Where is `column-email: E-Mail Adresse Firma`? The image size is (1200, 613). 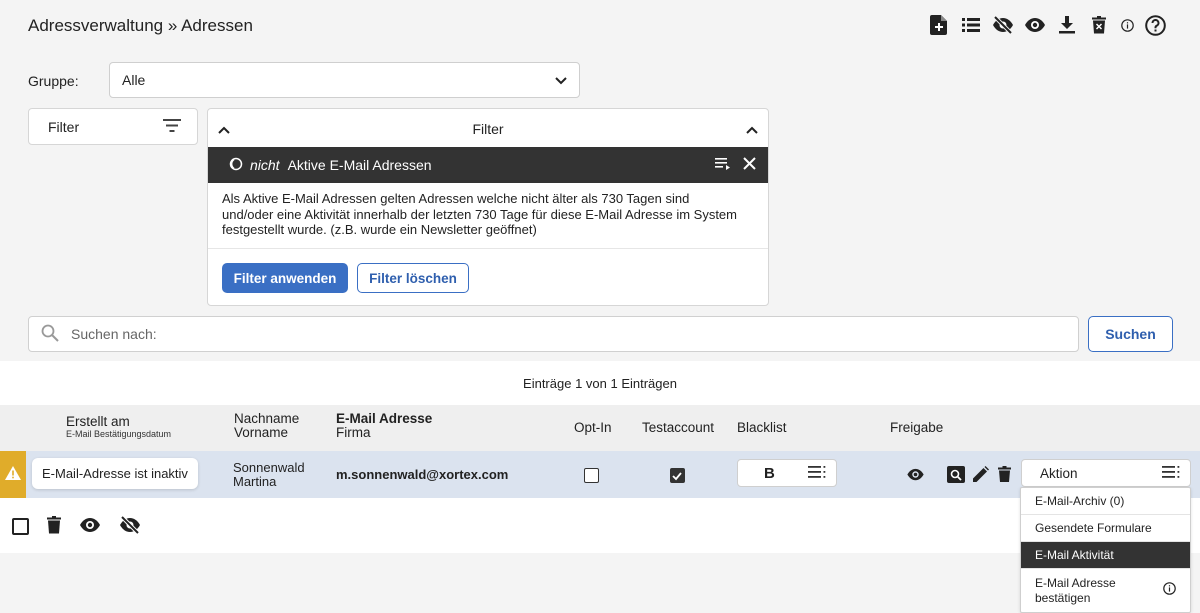 column-email: E-Mail Adresse Firma is located at coordinates (384, 426).